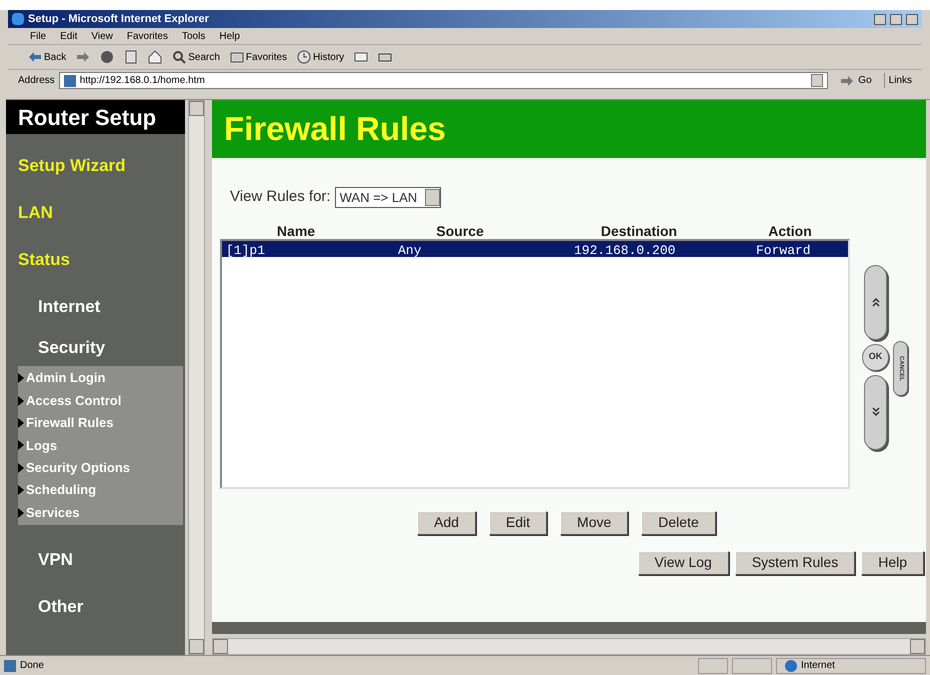 This screenshot has height=675, width=930. Describe the element at coordinates (280, 197) in the screenshot. I see `view-rules-label: View Rules for:` at that location.